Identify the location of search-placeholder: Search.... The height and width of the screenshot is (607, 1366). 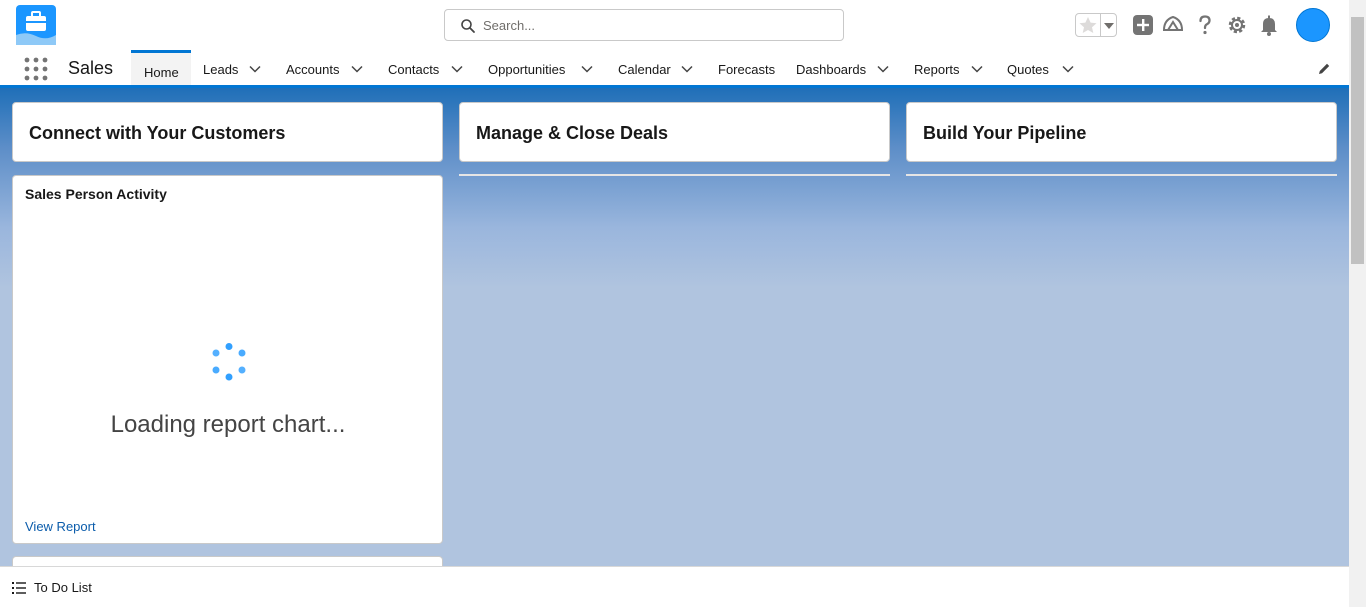
(509, 25).